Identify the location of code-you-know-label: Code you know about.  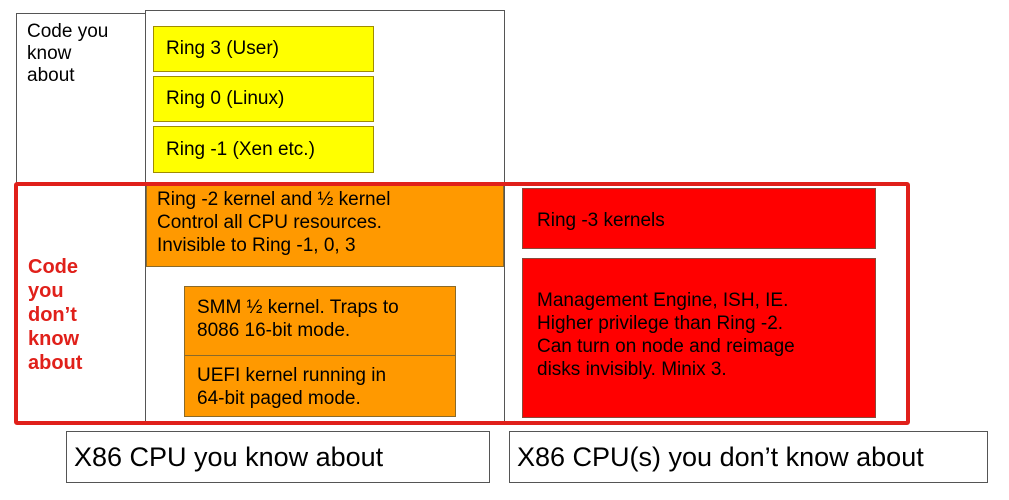
(81, 98).